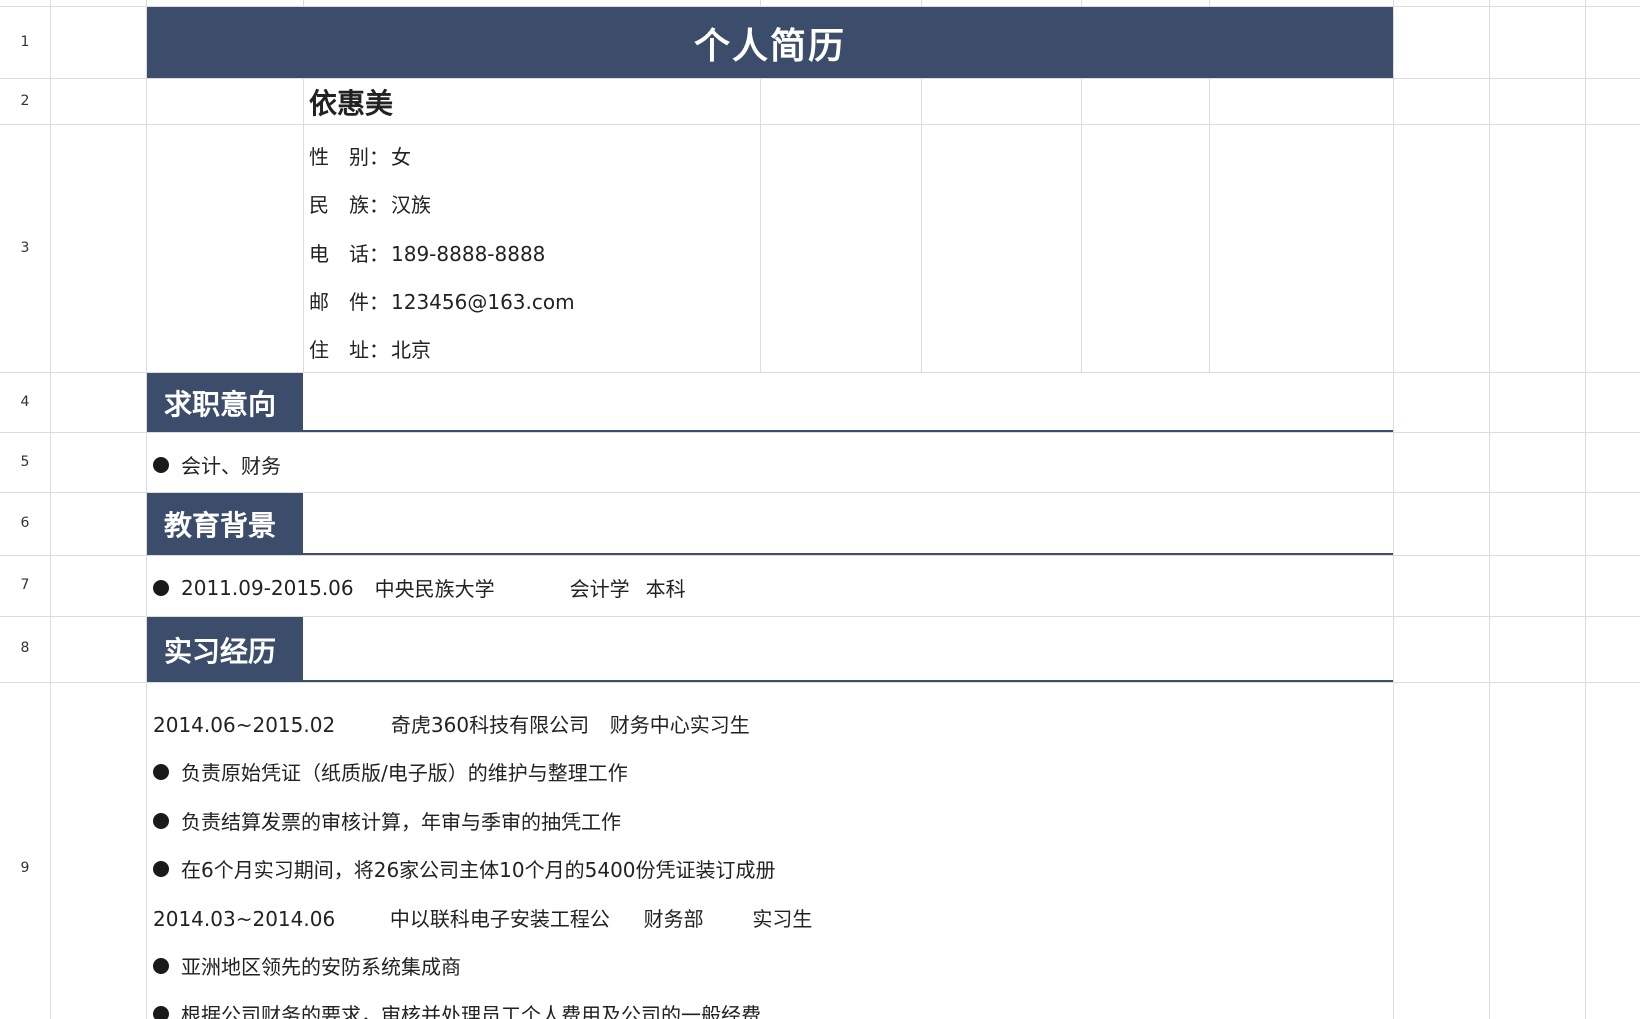 The width and height of the screenshot is (1640, 1019). What do you see at coordinates (25, 402) in the screenshot?
I see `row-header: 4` at bounding box center [25, 402].